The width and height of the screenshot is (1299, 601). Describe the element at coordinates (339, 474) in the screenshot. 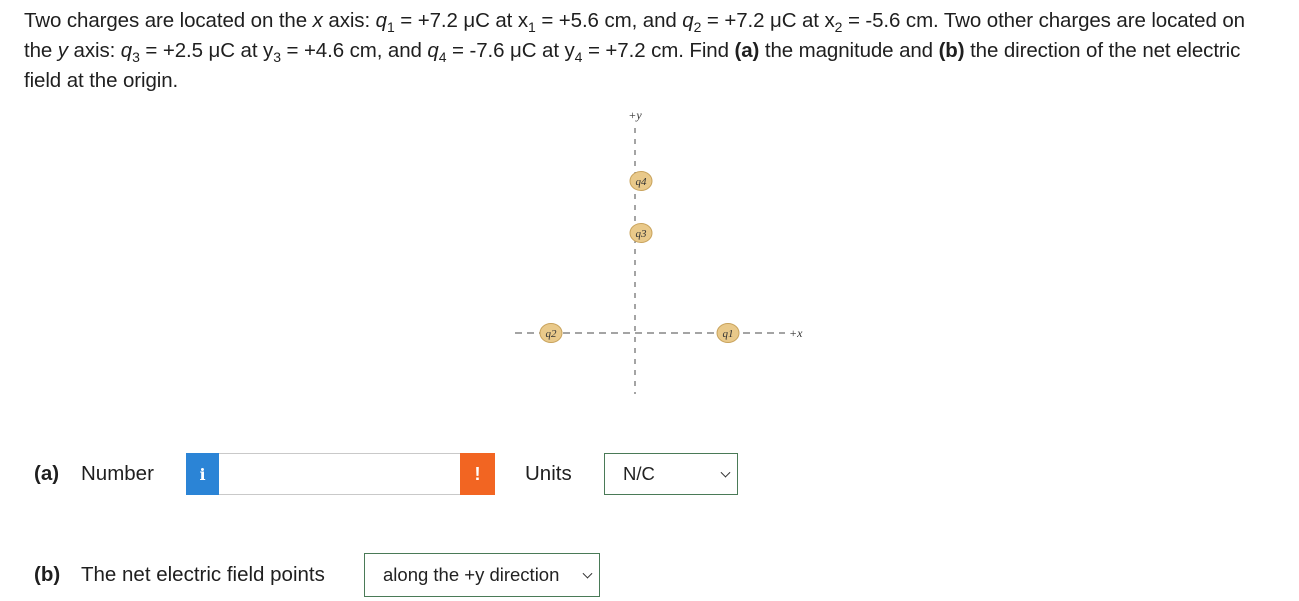

I see `number-input` at that location.